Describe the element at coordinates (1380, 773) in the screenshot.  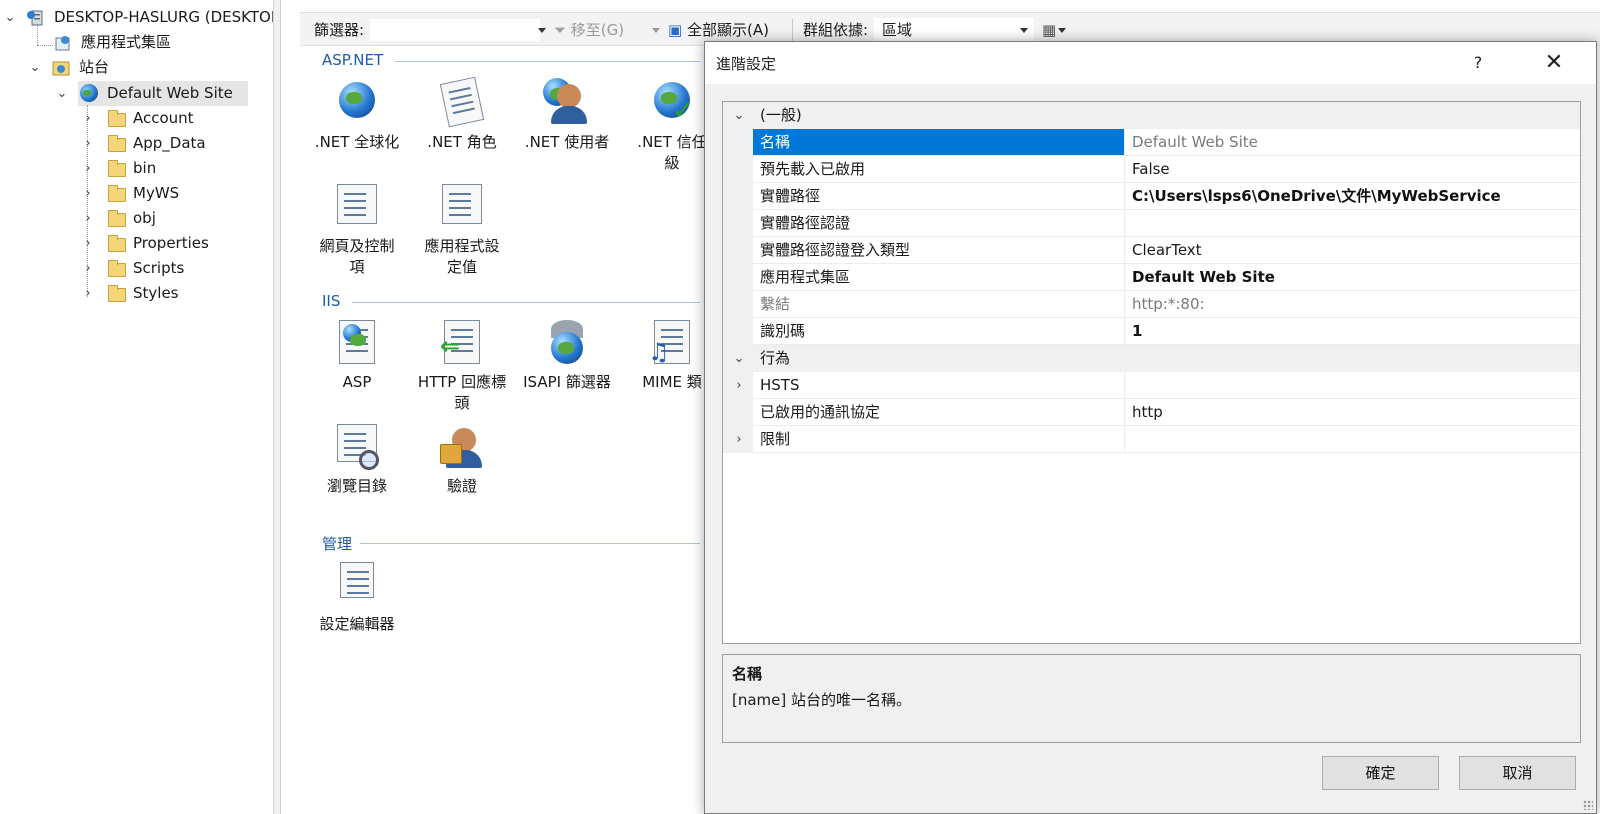
I see `ok-button: 確定` at that location.